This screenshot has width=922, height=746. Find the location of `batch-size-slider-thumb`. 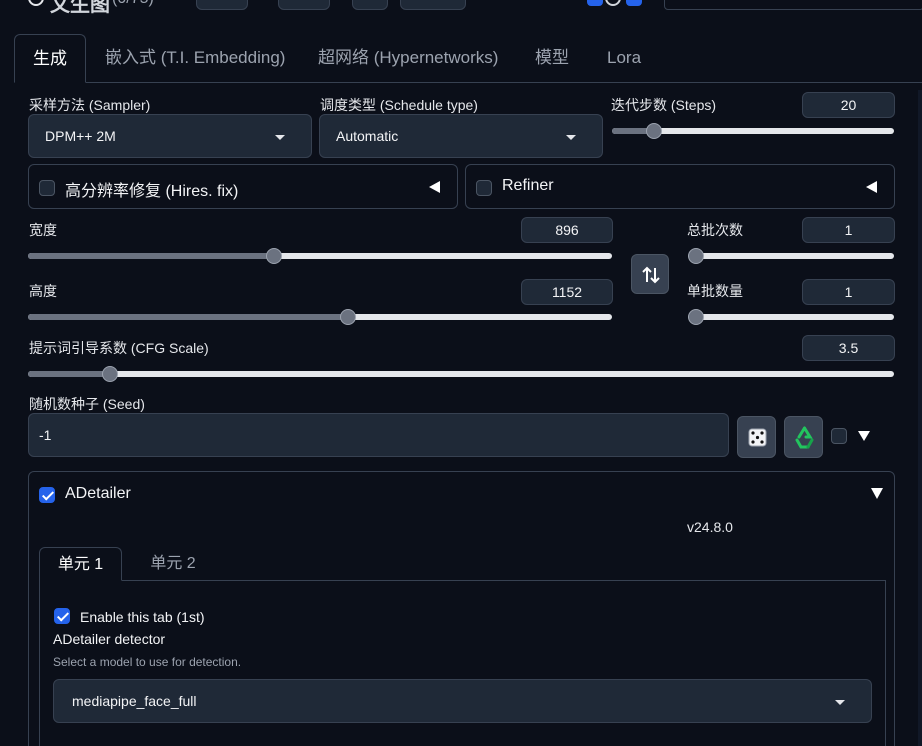

batch-size-slider-thumb is located at coordinates (696, 317).